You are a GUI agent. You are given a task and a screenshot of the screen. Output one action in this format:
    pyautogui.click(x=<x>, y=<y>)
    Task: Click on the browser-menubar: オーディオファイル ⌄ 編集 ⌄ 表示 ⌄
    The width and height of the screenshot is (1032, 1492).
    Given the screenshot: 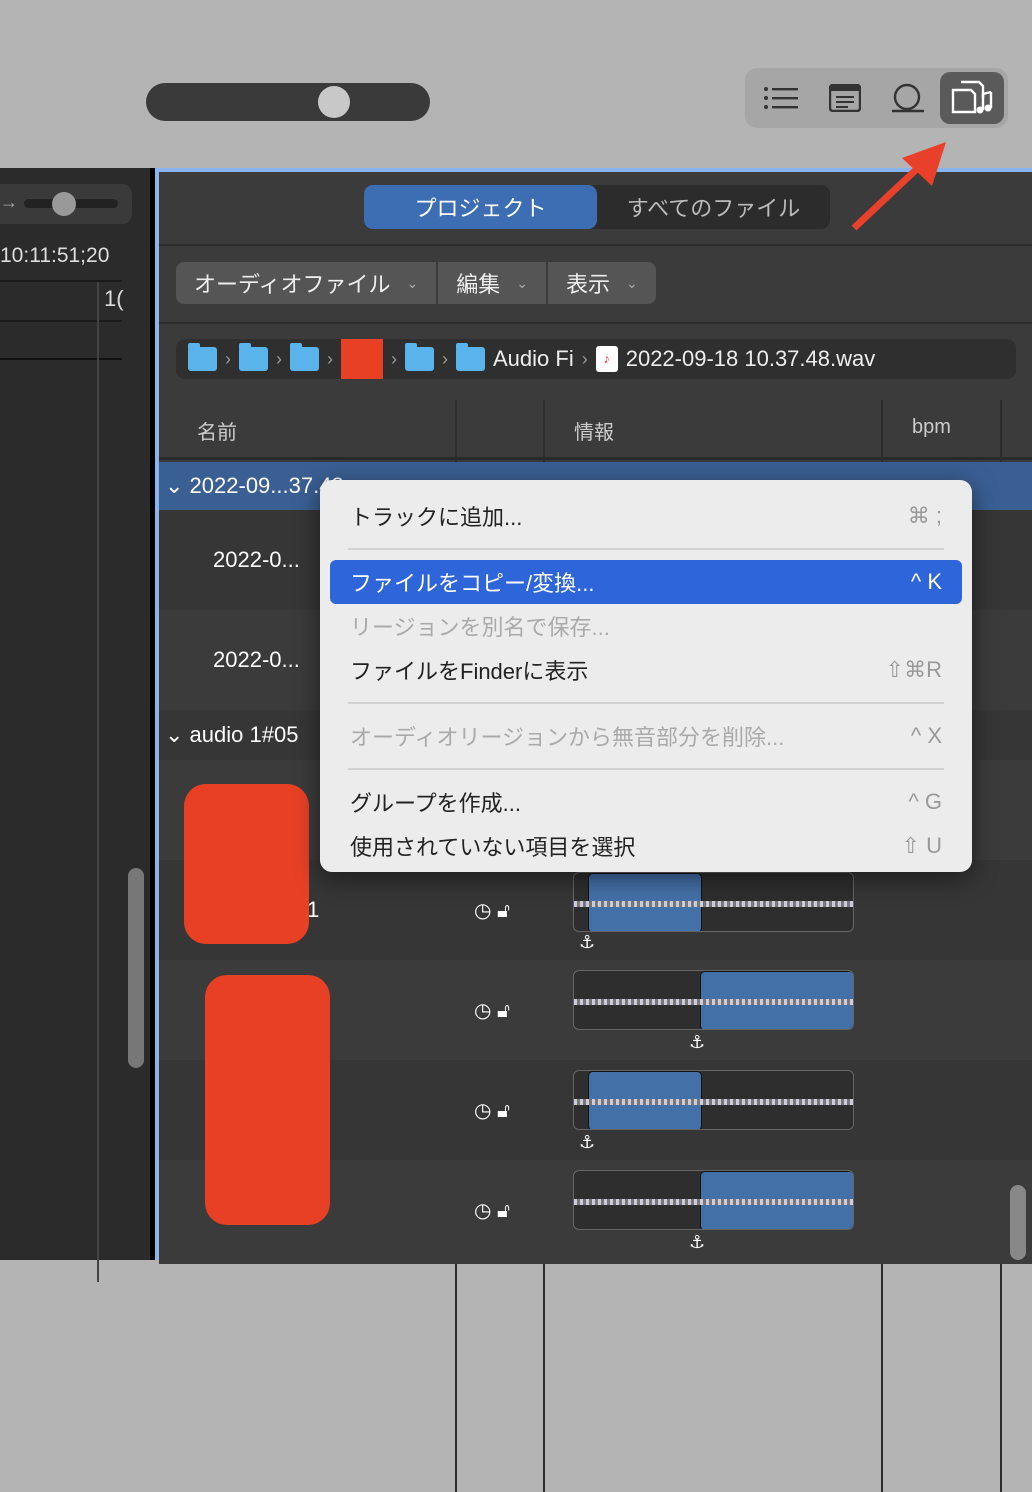 What is the action you would take?
    pyautogui.click(x=416, y=283)
    